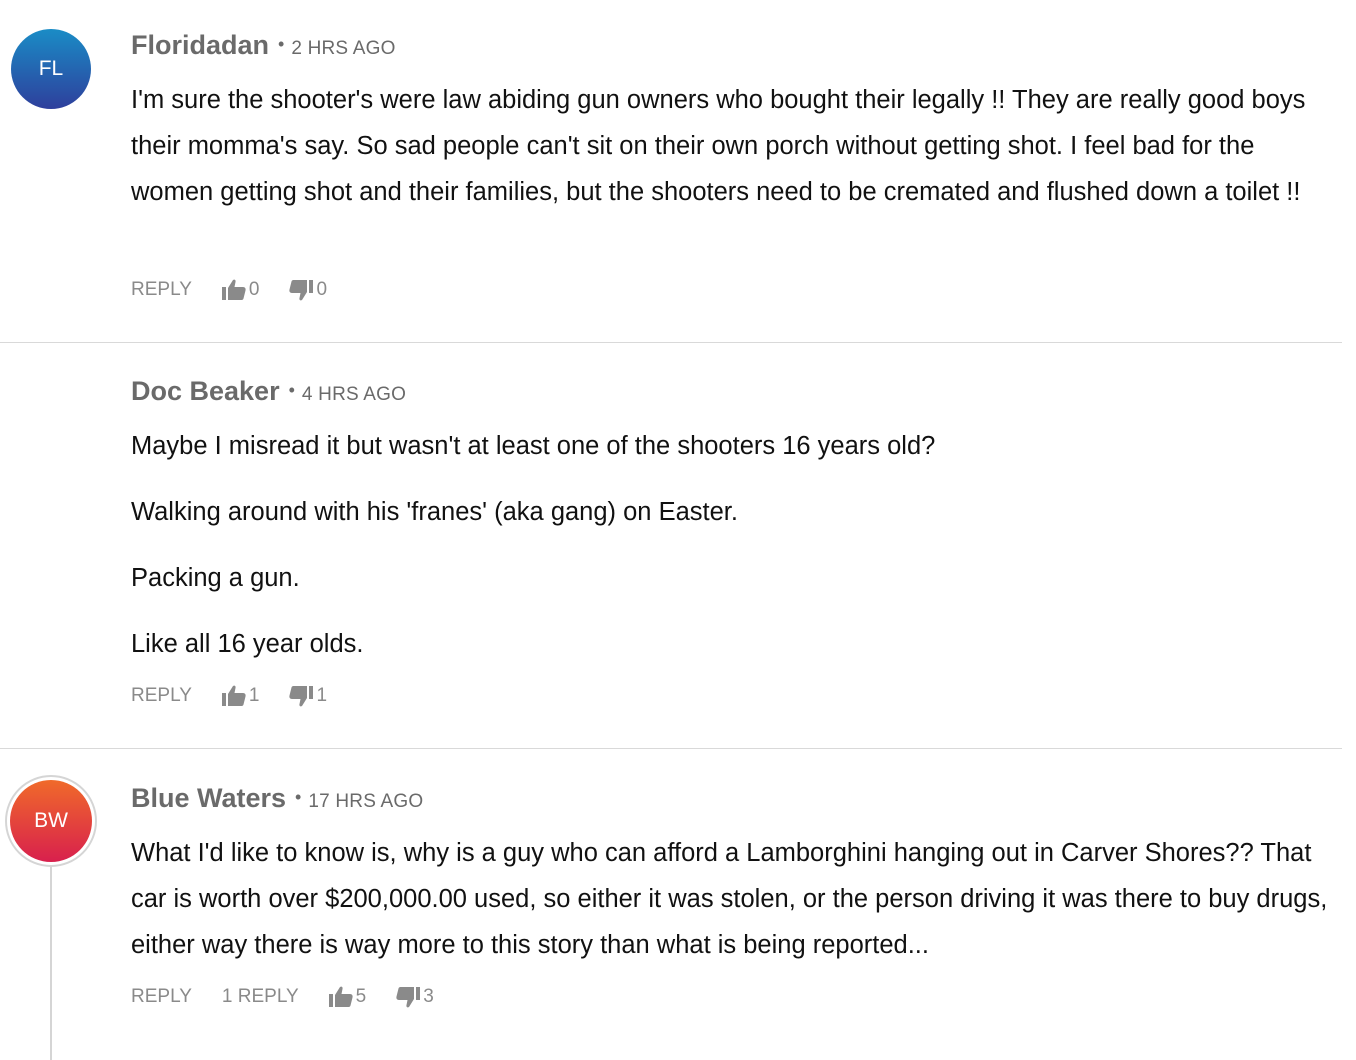 The width and height of the screenshot is (1356, 1060). I want to click on upvote-button: 0, so click(240, 290).